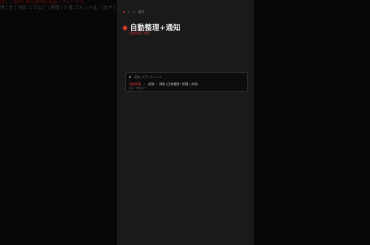 This screenshot has width=370, height=245. I want to click on panel-subtext: 設定 / 準備 完了, so click(138, 88).